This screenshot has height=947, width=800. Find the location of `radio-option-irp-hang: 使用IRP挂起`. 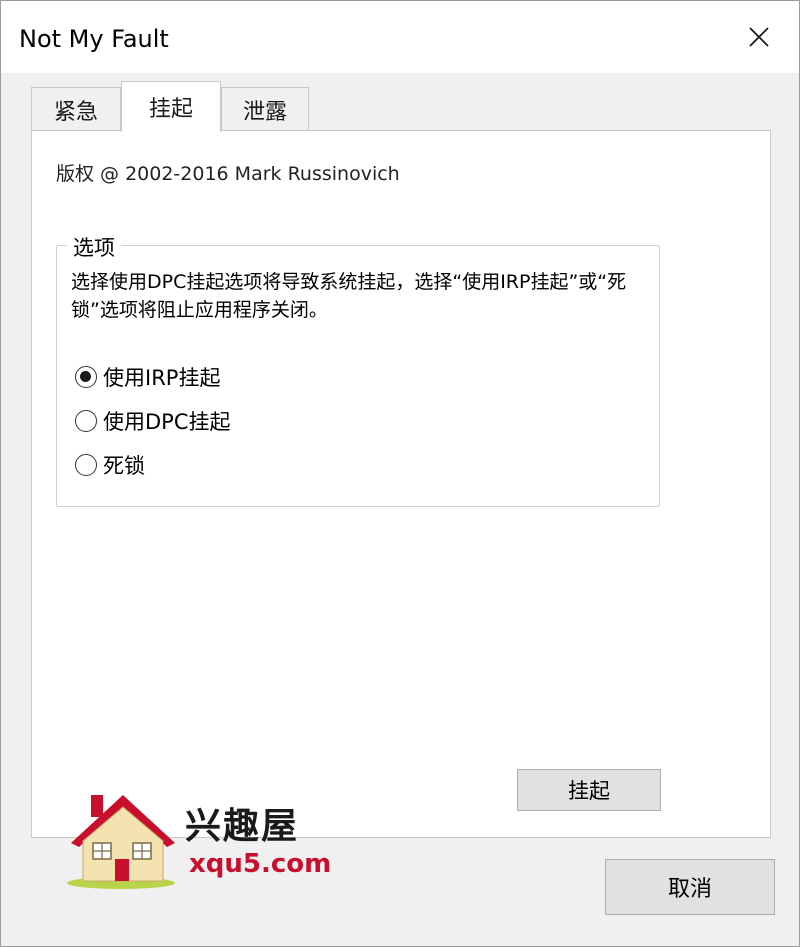

radio-option-irp-hang: 使用IRP挂起 is located at coordinates (147, 377).